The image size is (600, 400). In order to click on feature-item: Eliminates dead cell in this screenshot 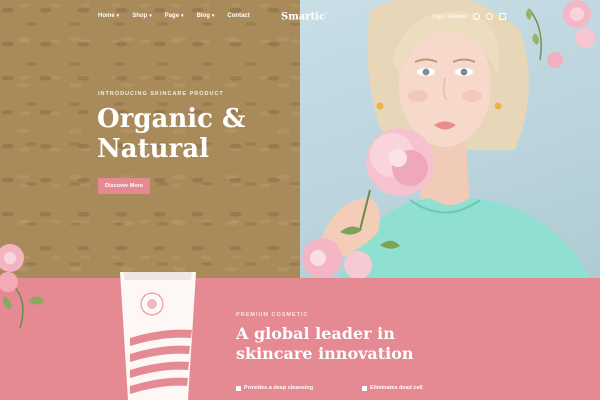, I will do `click(392, 388)`.